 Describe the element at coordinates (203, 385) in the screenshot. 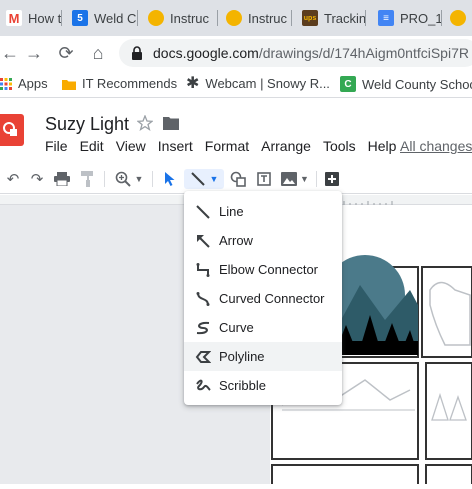

I see `scribble-icon` at that location.